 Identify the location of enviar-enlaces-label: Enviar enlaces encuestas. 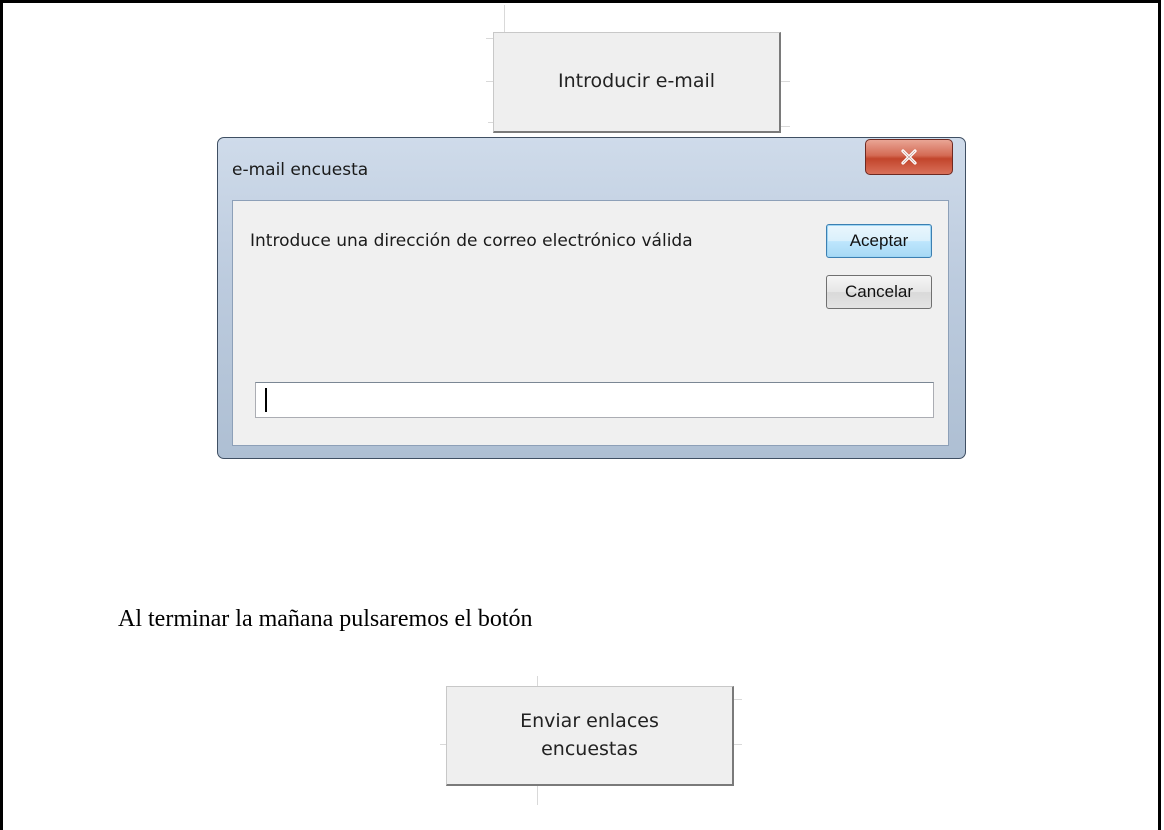
(589, 734).